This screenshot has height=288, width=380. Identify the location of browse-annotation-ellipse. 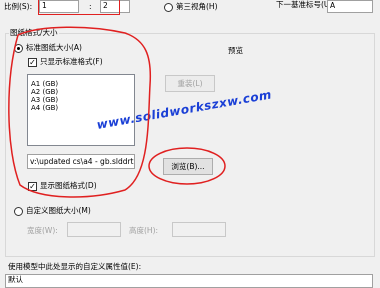
(187, 166).